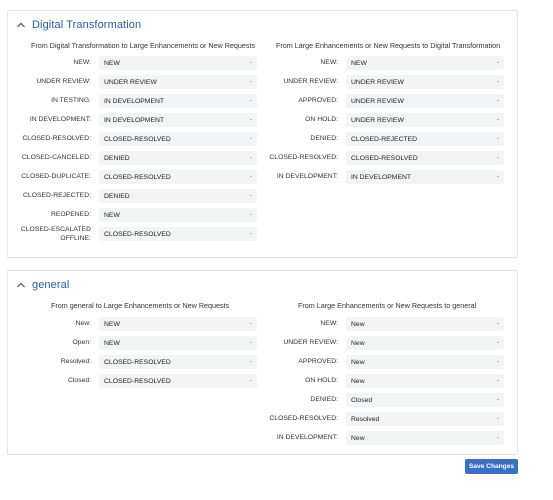 This screenshot has width=553, height=500. What do you see at coordinates (83, 323) in the screenshot?
I see `mapping-row-label: New:` at bounding box center [83, 323].